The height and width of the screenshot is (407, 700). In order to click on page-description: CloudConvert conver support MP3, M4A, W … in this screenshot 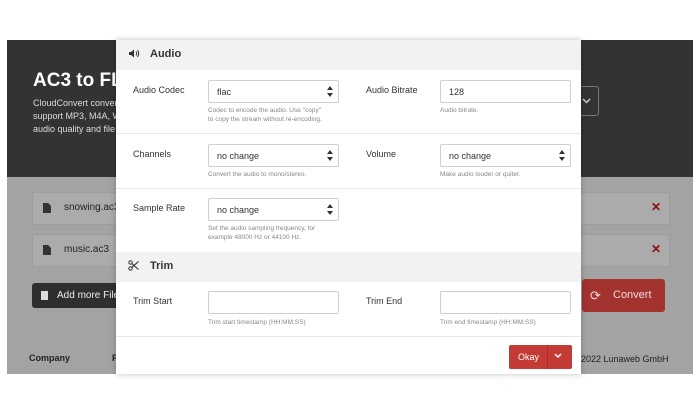, I will do `click(75, 116)`.